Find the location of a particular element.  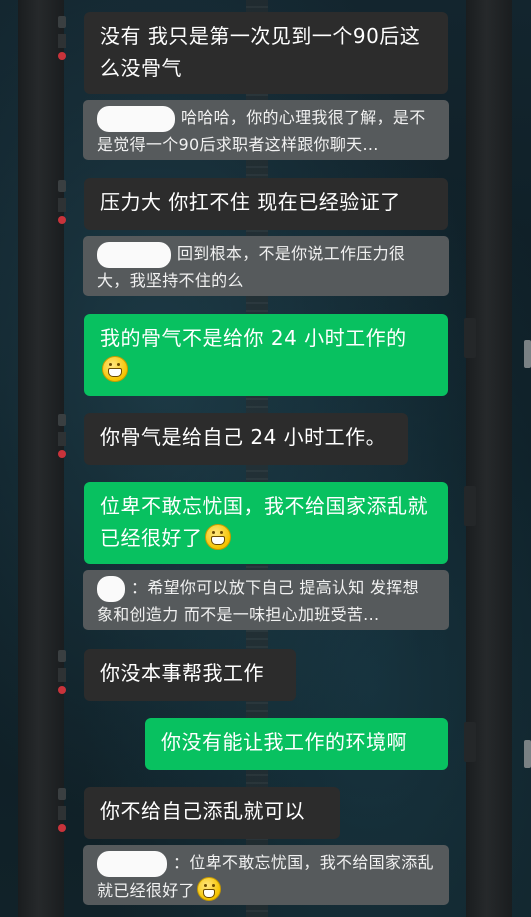

quoted-message: ：位卑不敢忘忧国，我不给国家添乱就已经很好了 is located at coordinates (266, 875).